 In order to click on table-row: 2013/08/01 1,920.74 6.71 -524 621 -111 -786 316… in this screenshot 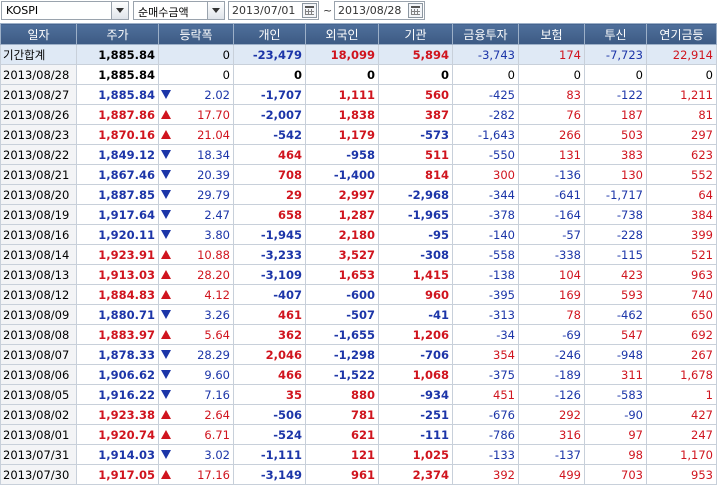, I will do `click(358, 434)`.